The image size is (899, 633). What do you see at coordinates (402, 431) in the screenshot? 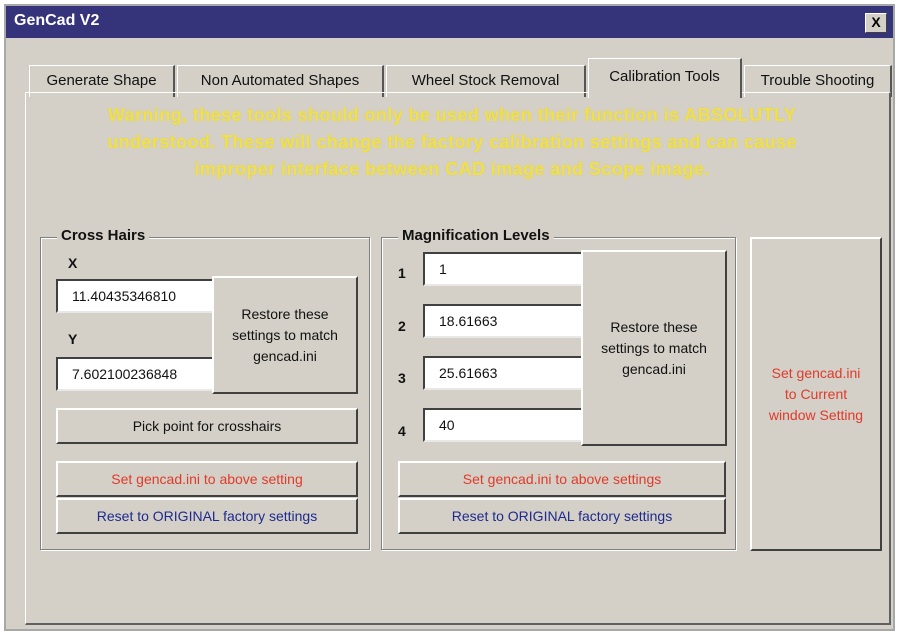
I see `level-4-label: 4` at bounding box center [402, 431].